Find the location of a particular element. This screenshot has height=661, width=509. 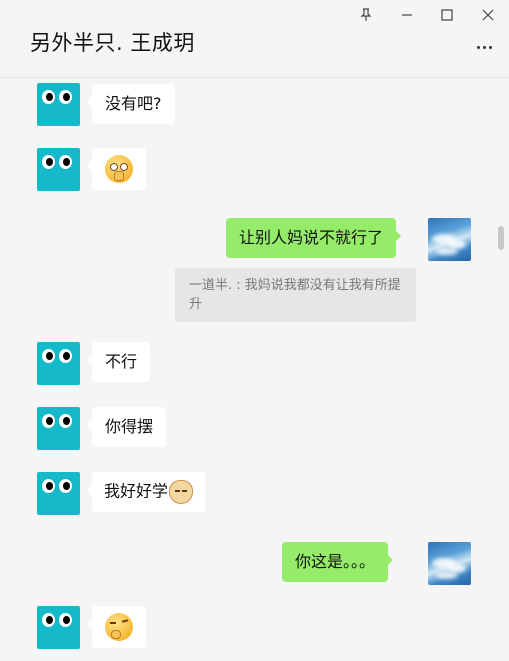

title-bar: 另外半只. 王成玥 is located at coordinates (254, 39).